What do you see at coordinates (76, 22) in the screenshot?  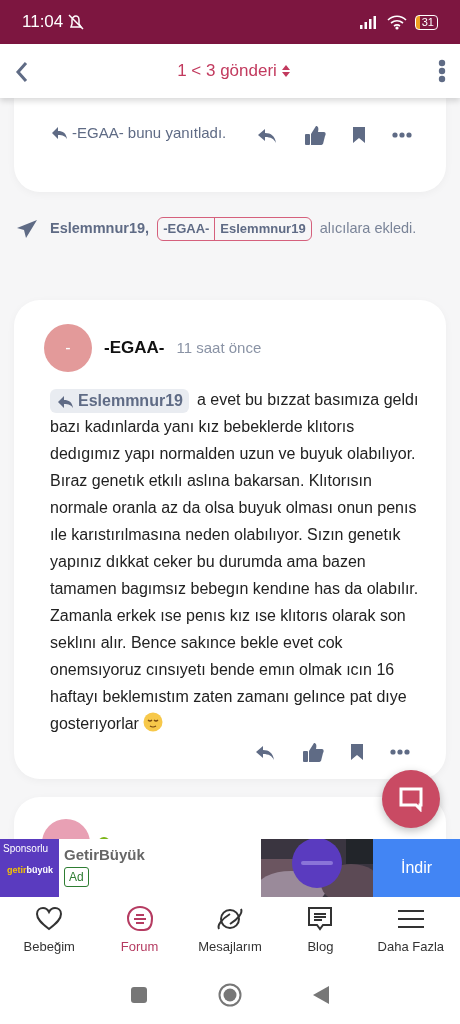 I see `muted-bell-icon` at bounding box center [76, 22].